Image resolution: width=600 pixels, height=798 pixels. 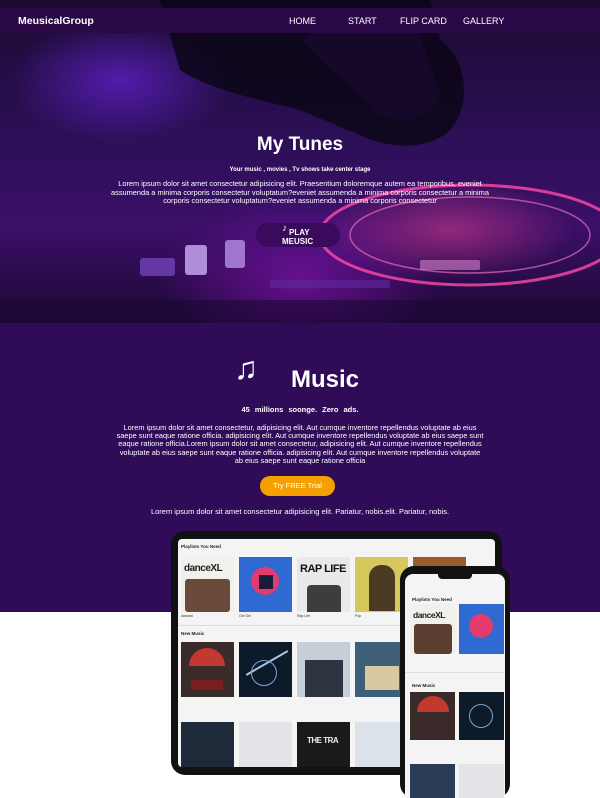 I want to click on album-caption: dancexl, so click(x=187, y=616).